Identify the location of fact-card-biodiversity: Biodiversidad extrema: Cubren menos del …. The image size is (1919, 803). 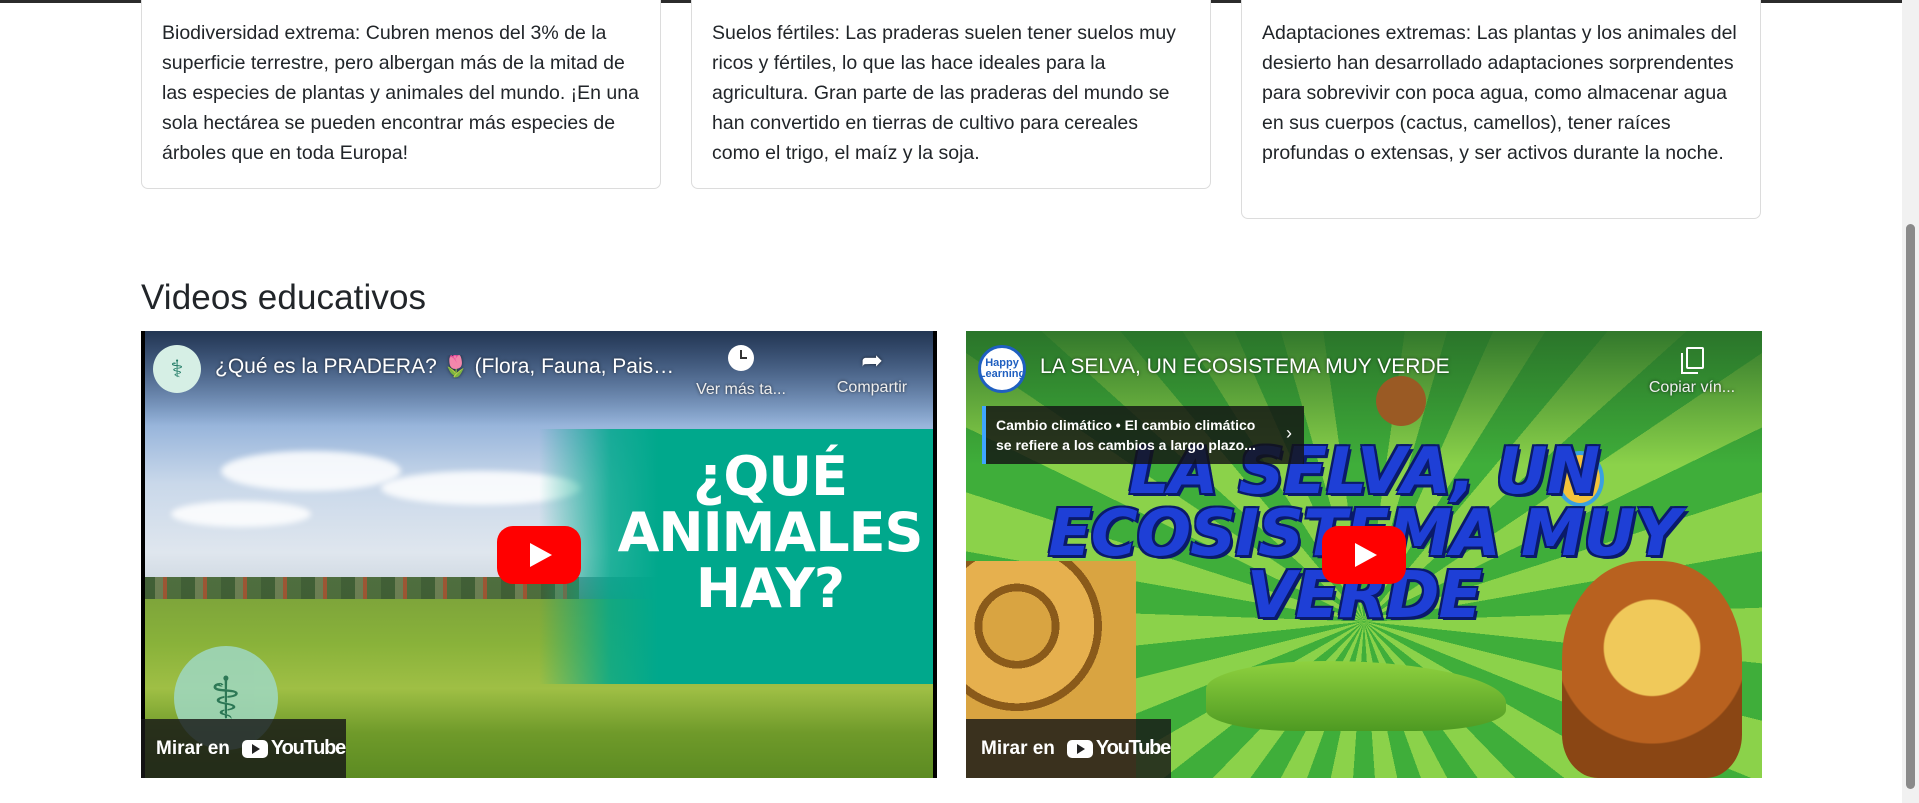
(401, 94).